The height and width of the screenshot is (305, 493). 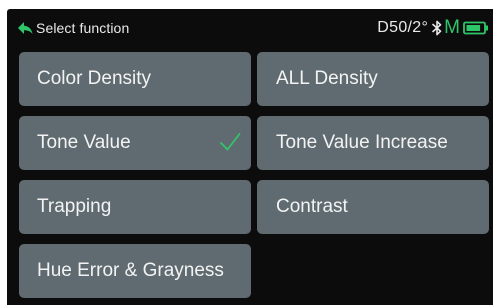 What do you see at coordinates (25, 28) in the screenshot?
I see `back-arrow-icon` at bounding box center [25, 28].